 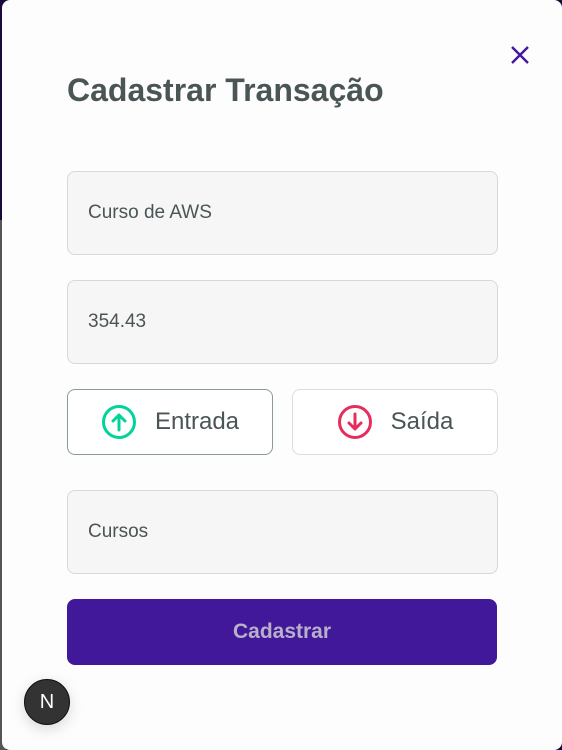 I want to click on description-input: Curso de AWS, so click(x=282, y=213).